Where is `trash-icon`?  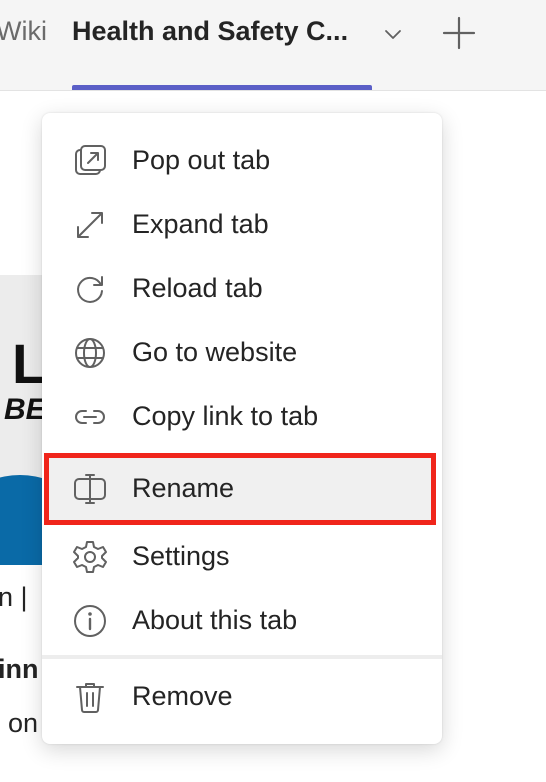 trash-icon is located at coordinates (90, 697).